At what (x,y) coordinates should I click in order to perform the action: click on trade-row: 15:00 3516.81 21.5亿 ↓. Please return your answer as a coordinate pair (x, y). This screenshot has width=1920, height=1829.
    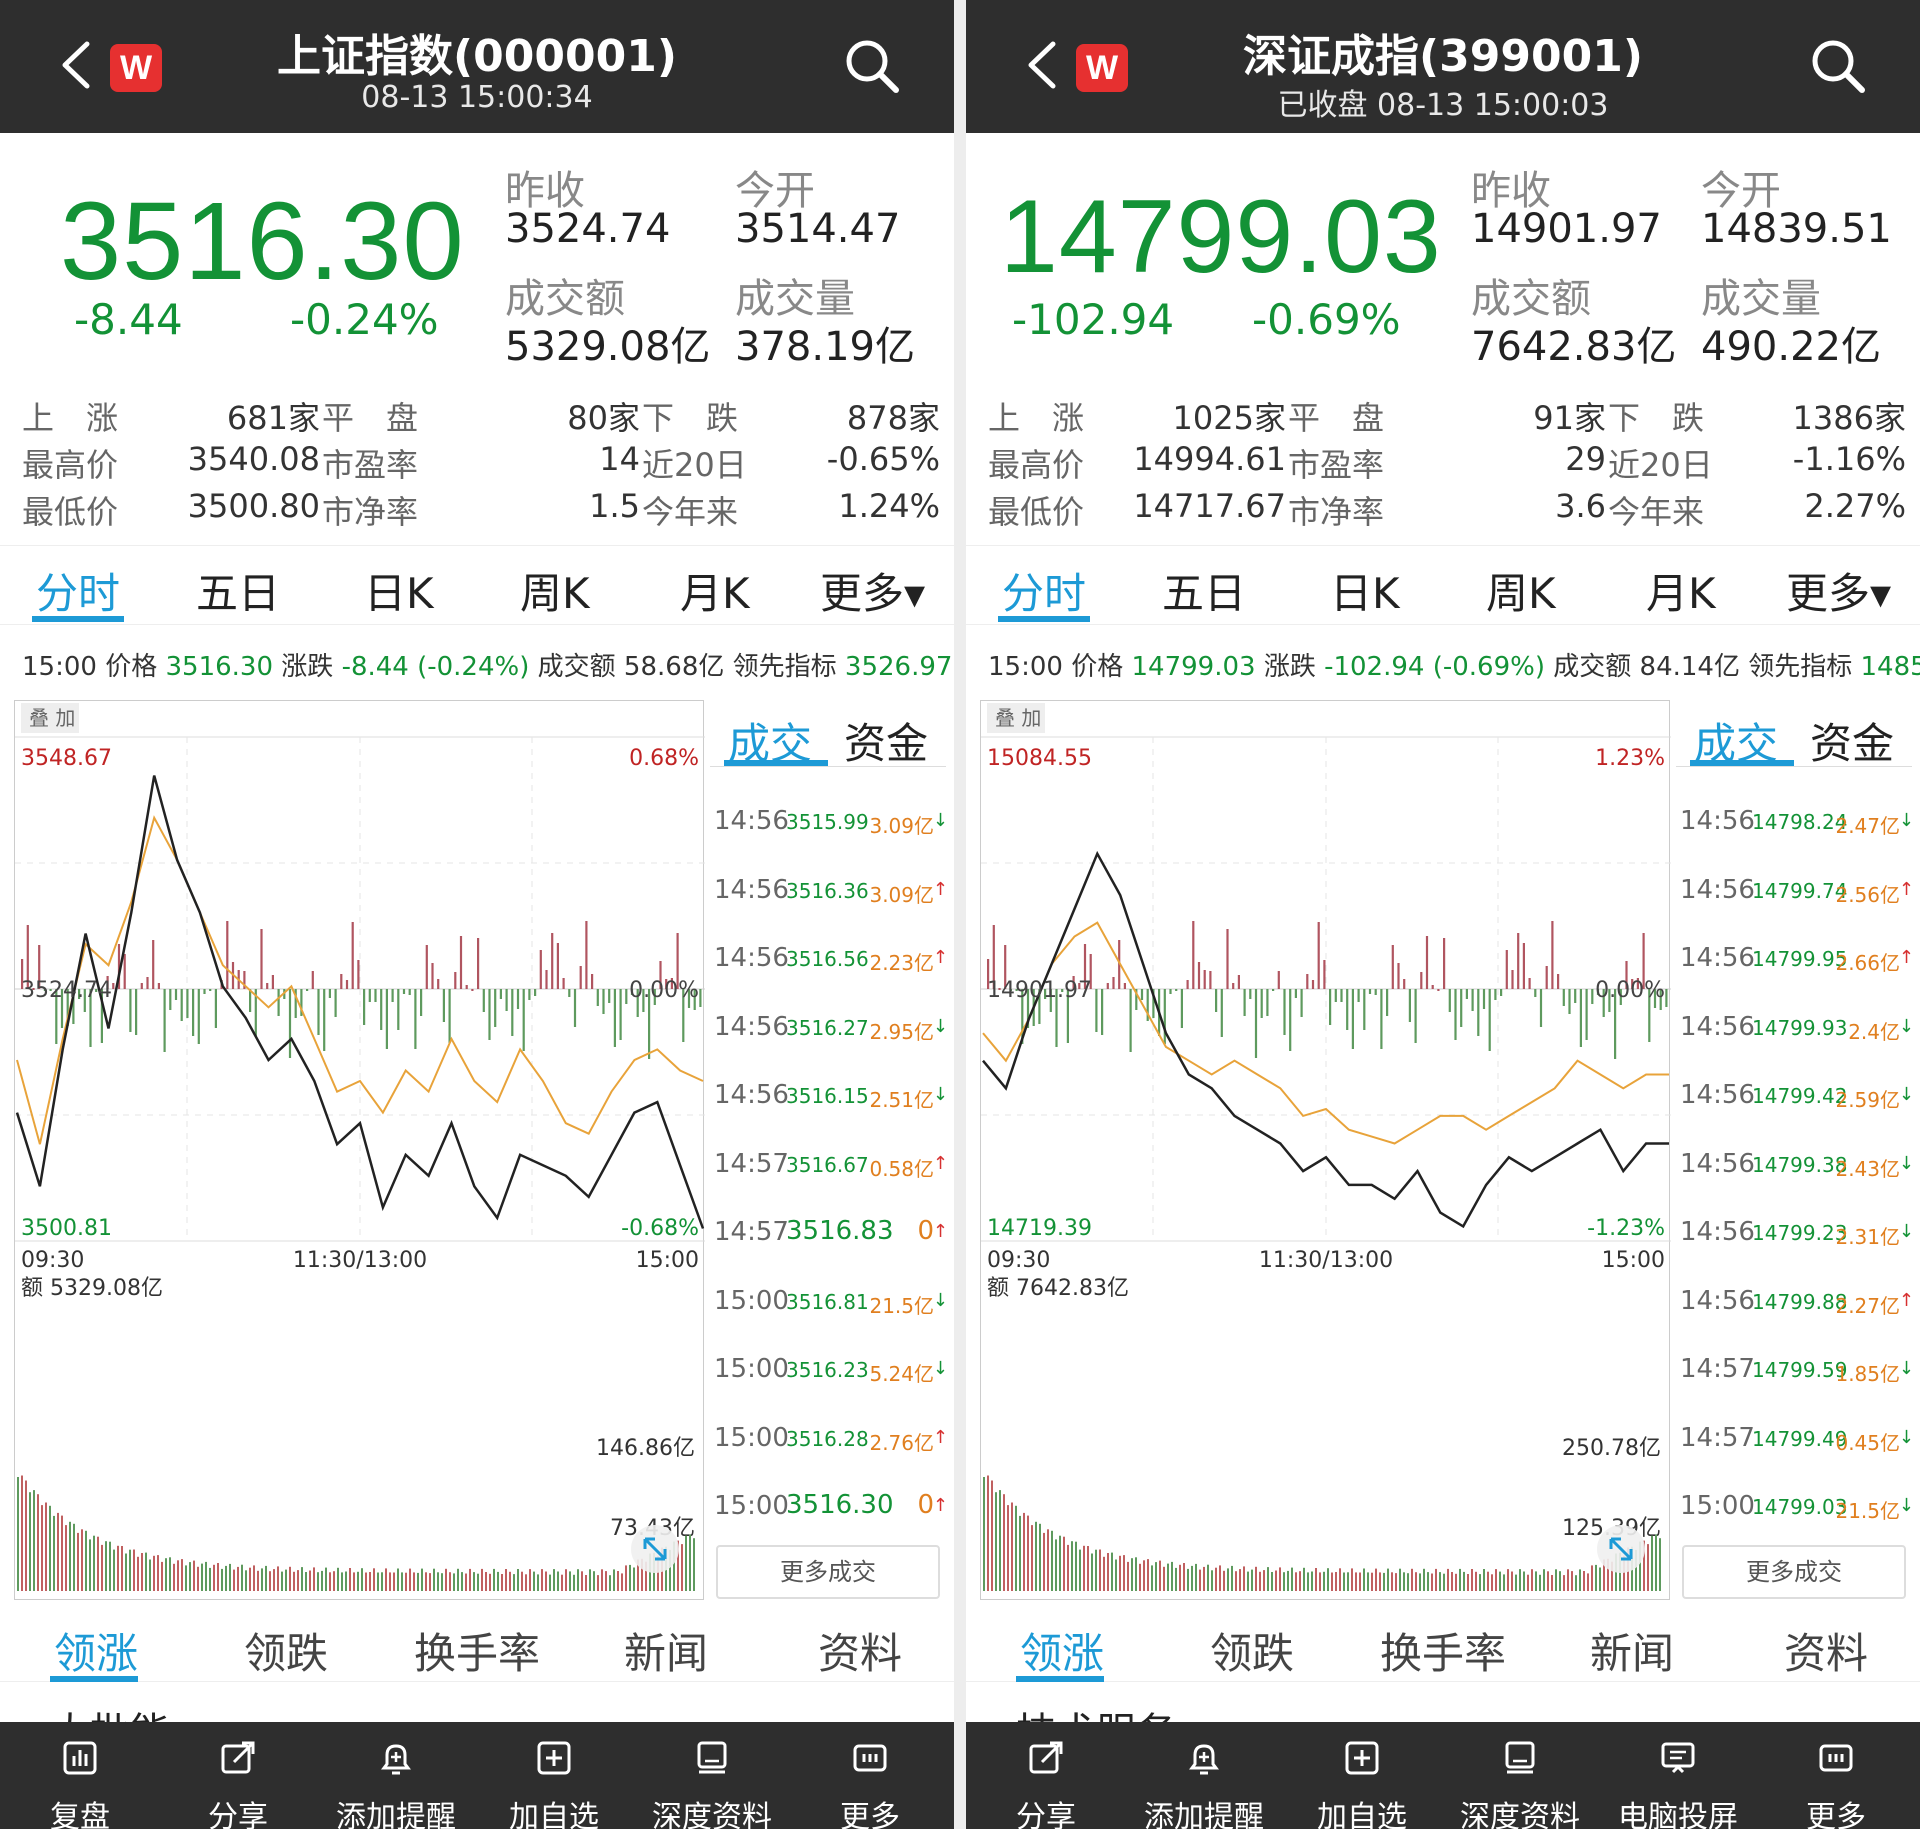
    Looking at the image, I should click on (830, 1300).